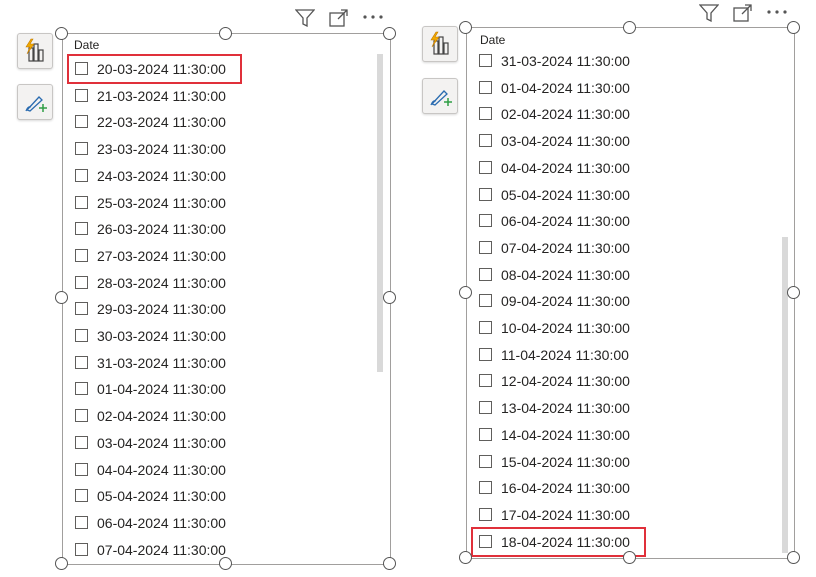 The image size is (816, 577). I want to click on list-item: 14-04-2024 11:30:00, so click(599, 435).